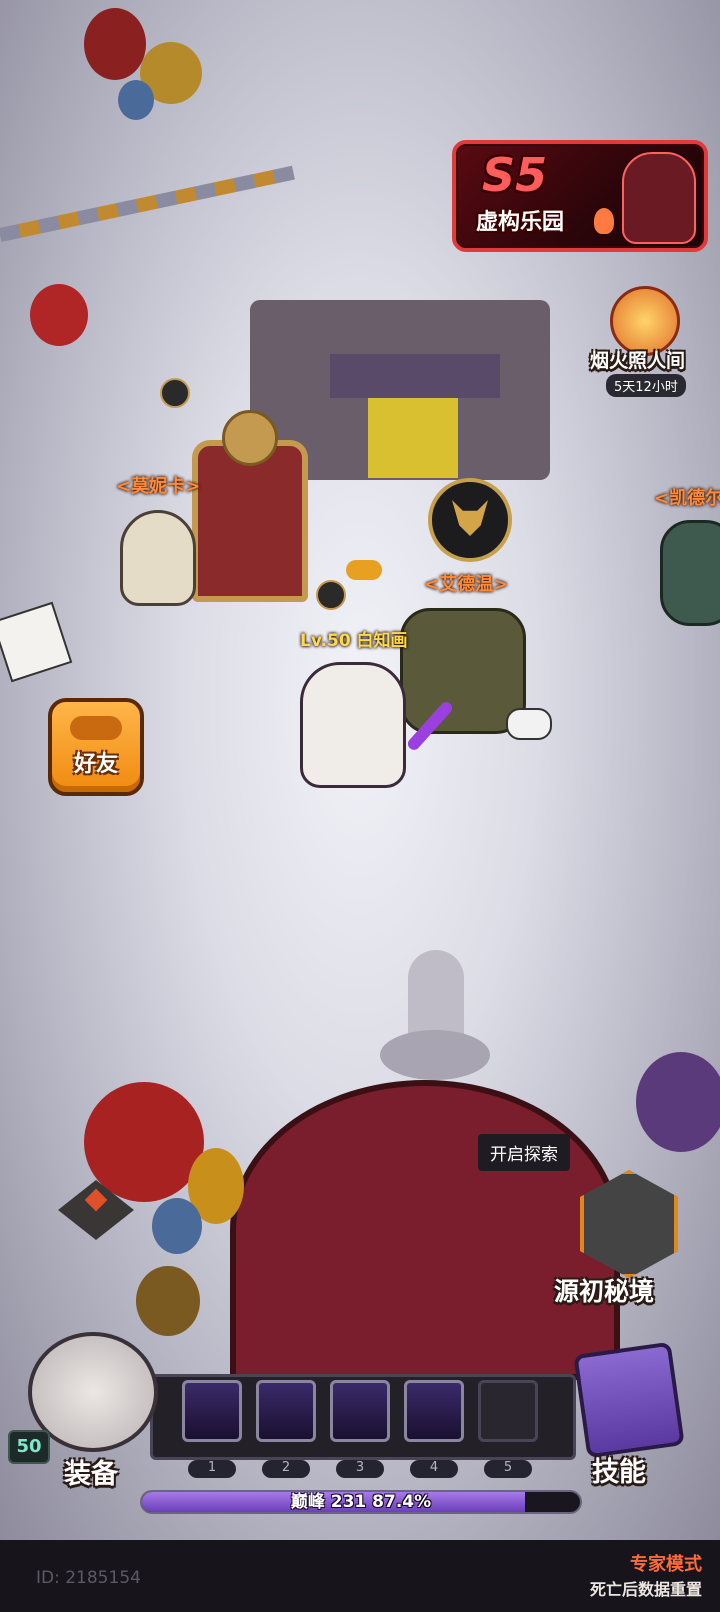 This screenshot has height=1612, width=720. I want to click on player-sprite, so click(353, 725).